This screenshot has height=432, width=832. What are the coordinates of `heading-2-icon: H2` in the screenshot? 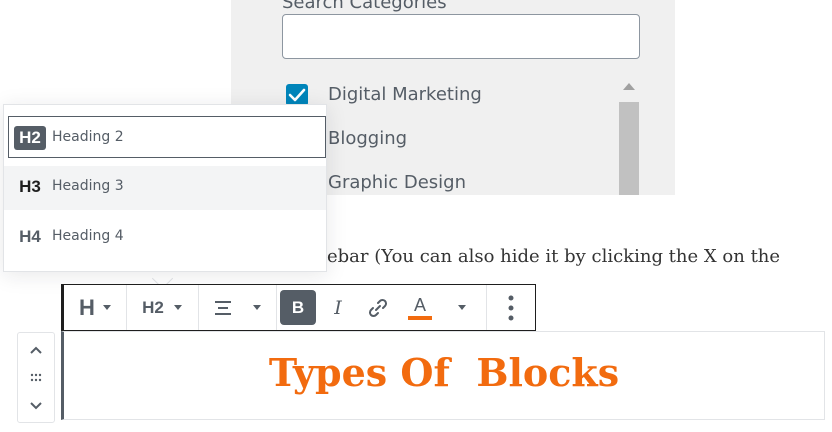 It's located at (30, 138).